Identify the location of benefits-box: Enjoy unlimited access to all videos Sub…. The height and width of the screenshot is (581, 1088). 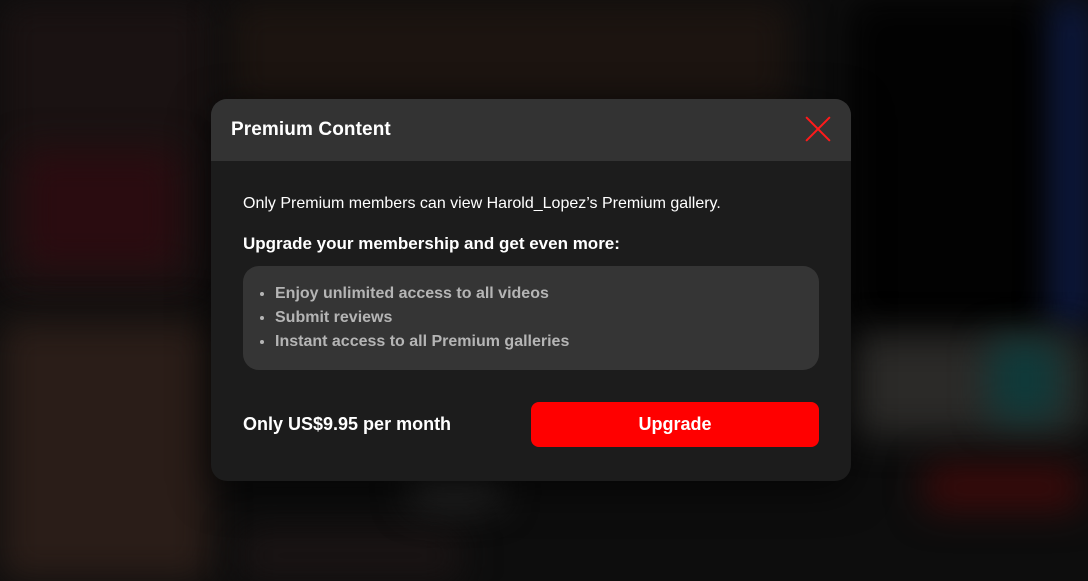
(531, 318).